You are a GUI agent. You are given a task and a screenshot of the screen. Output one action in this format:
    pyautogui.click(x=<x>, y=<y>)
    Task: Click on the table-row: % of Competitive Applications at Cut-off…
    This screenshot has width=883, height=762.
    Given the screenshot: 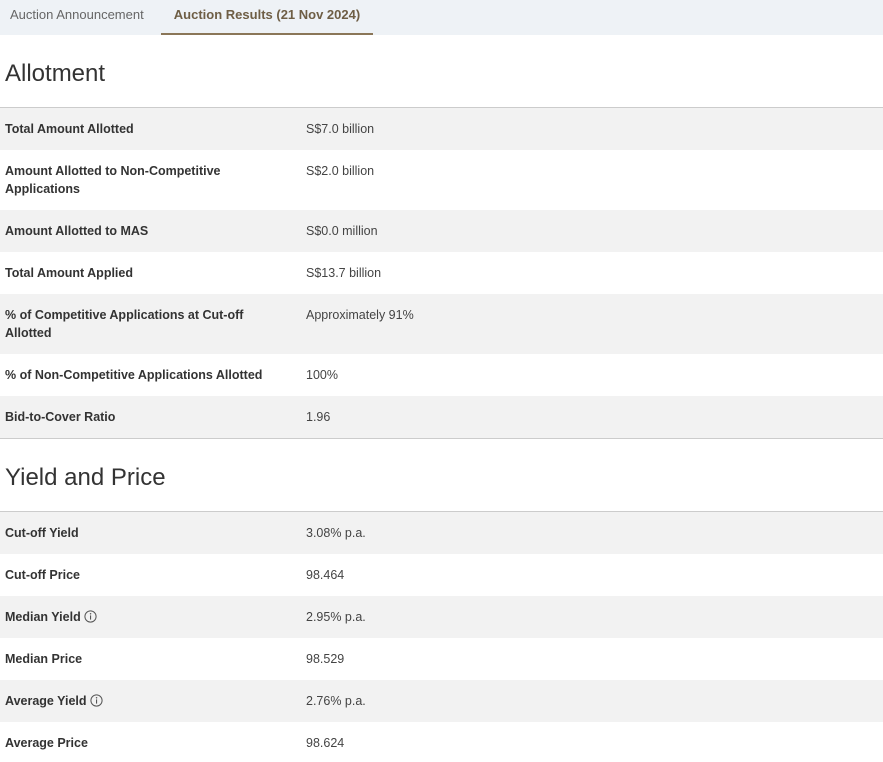 What is the action you would take?
    pyautogui.click(x=441, y=324)
    